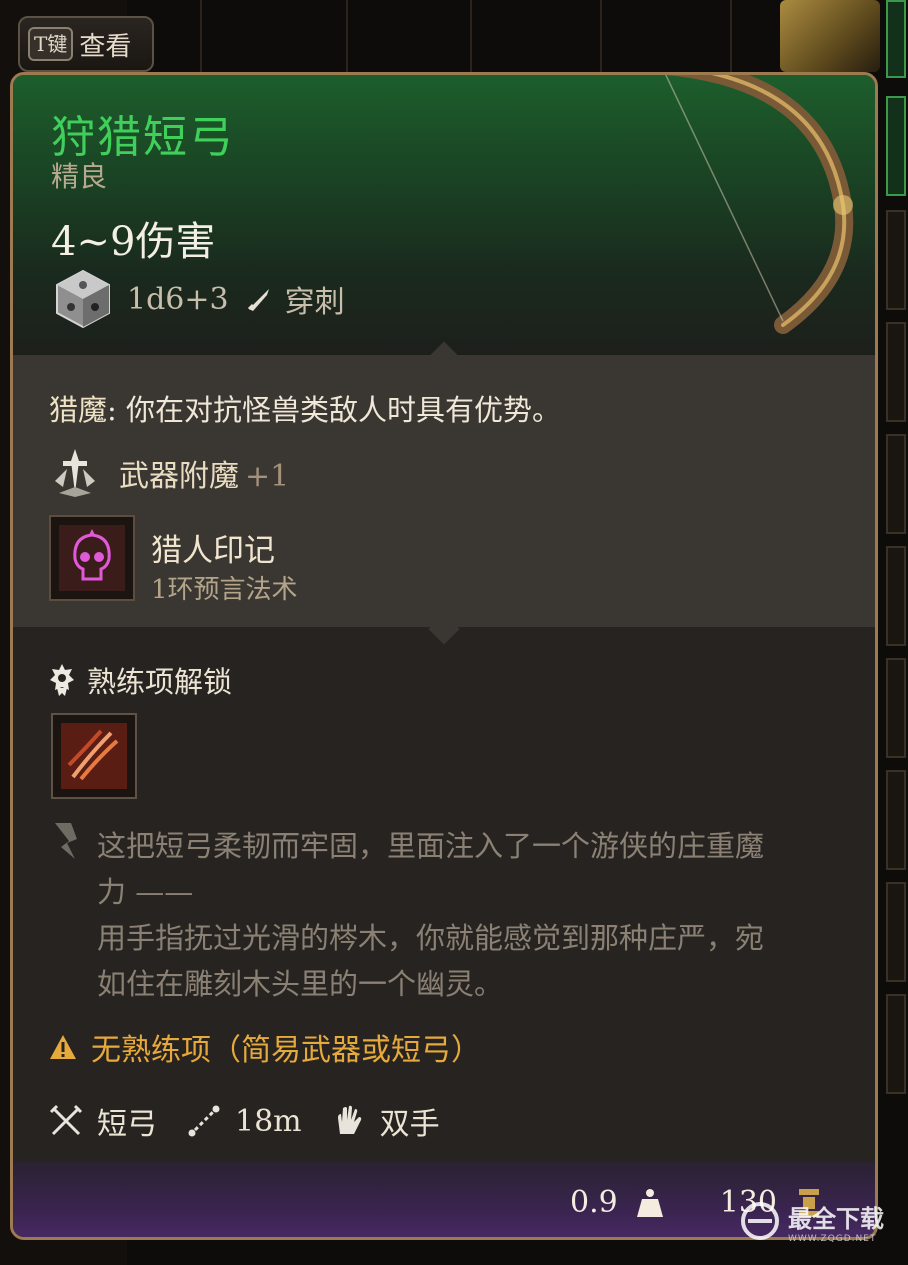 The width and height of the screenshot is (908, 1265). What do you see at coordinates (78, 410) in the screenshot?
I see `enchantment-keyword: 猎魔` at bounding box center [78, 410].